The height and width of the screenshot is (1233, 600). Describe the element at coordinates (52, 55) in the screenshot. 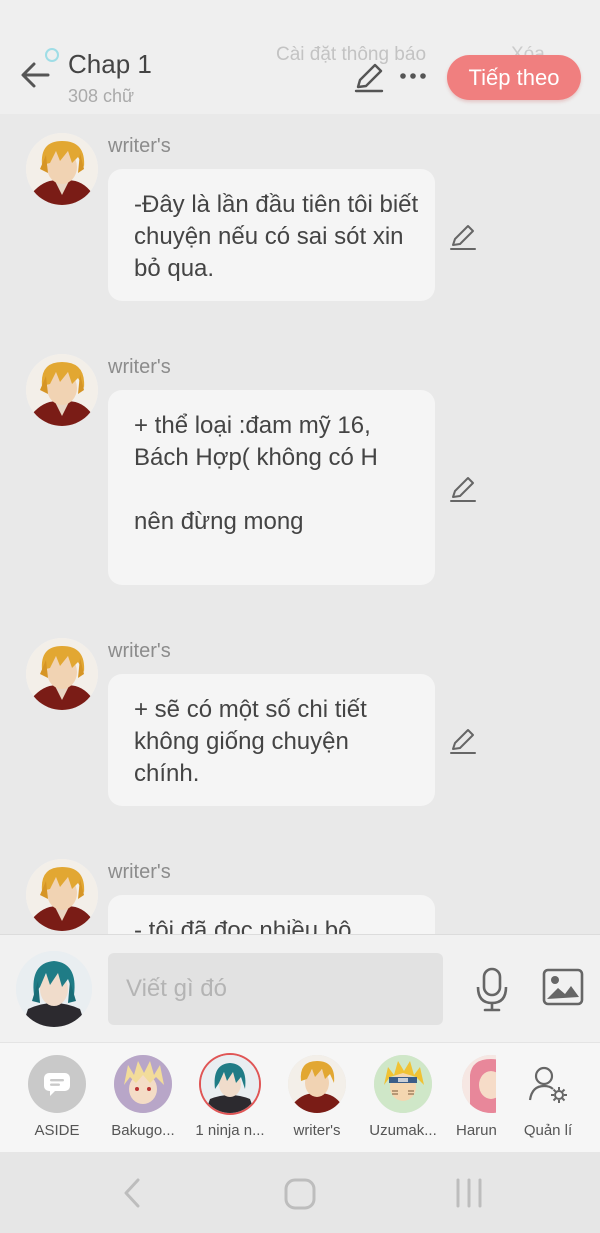

I see `status-dot-icon` at that location.